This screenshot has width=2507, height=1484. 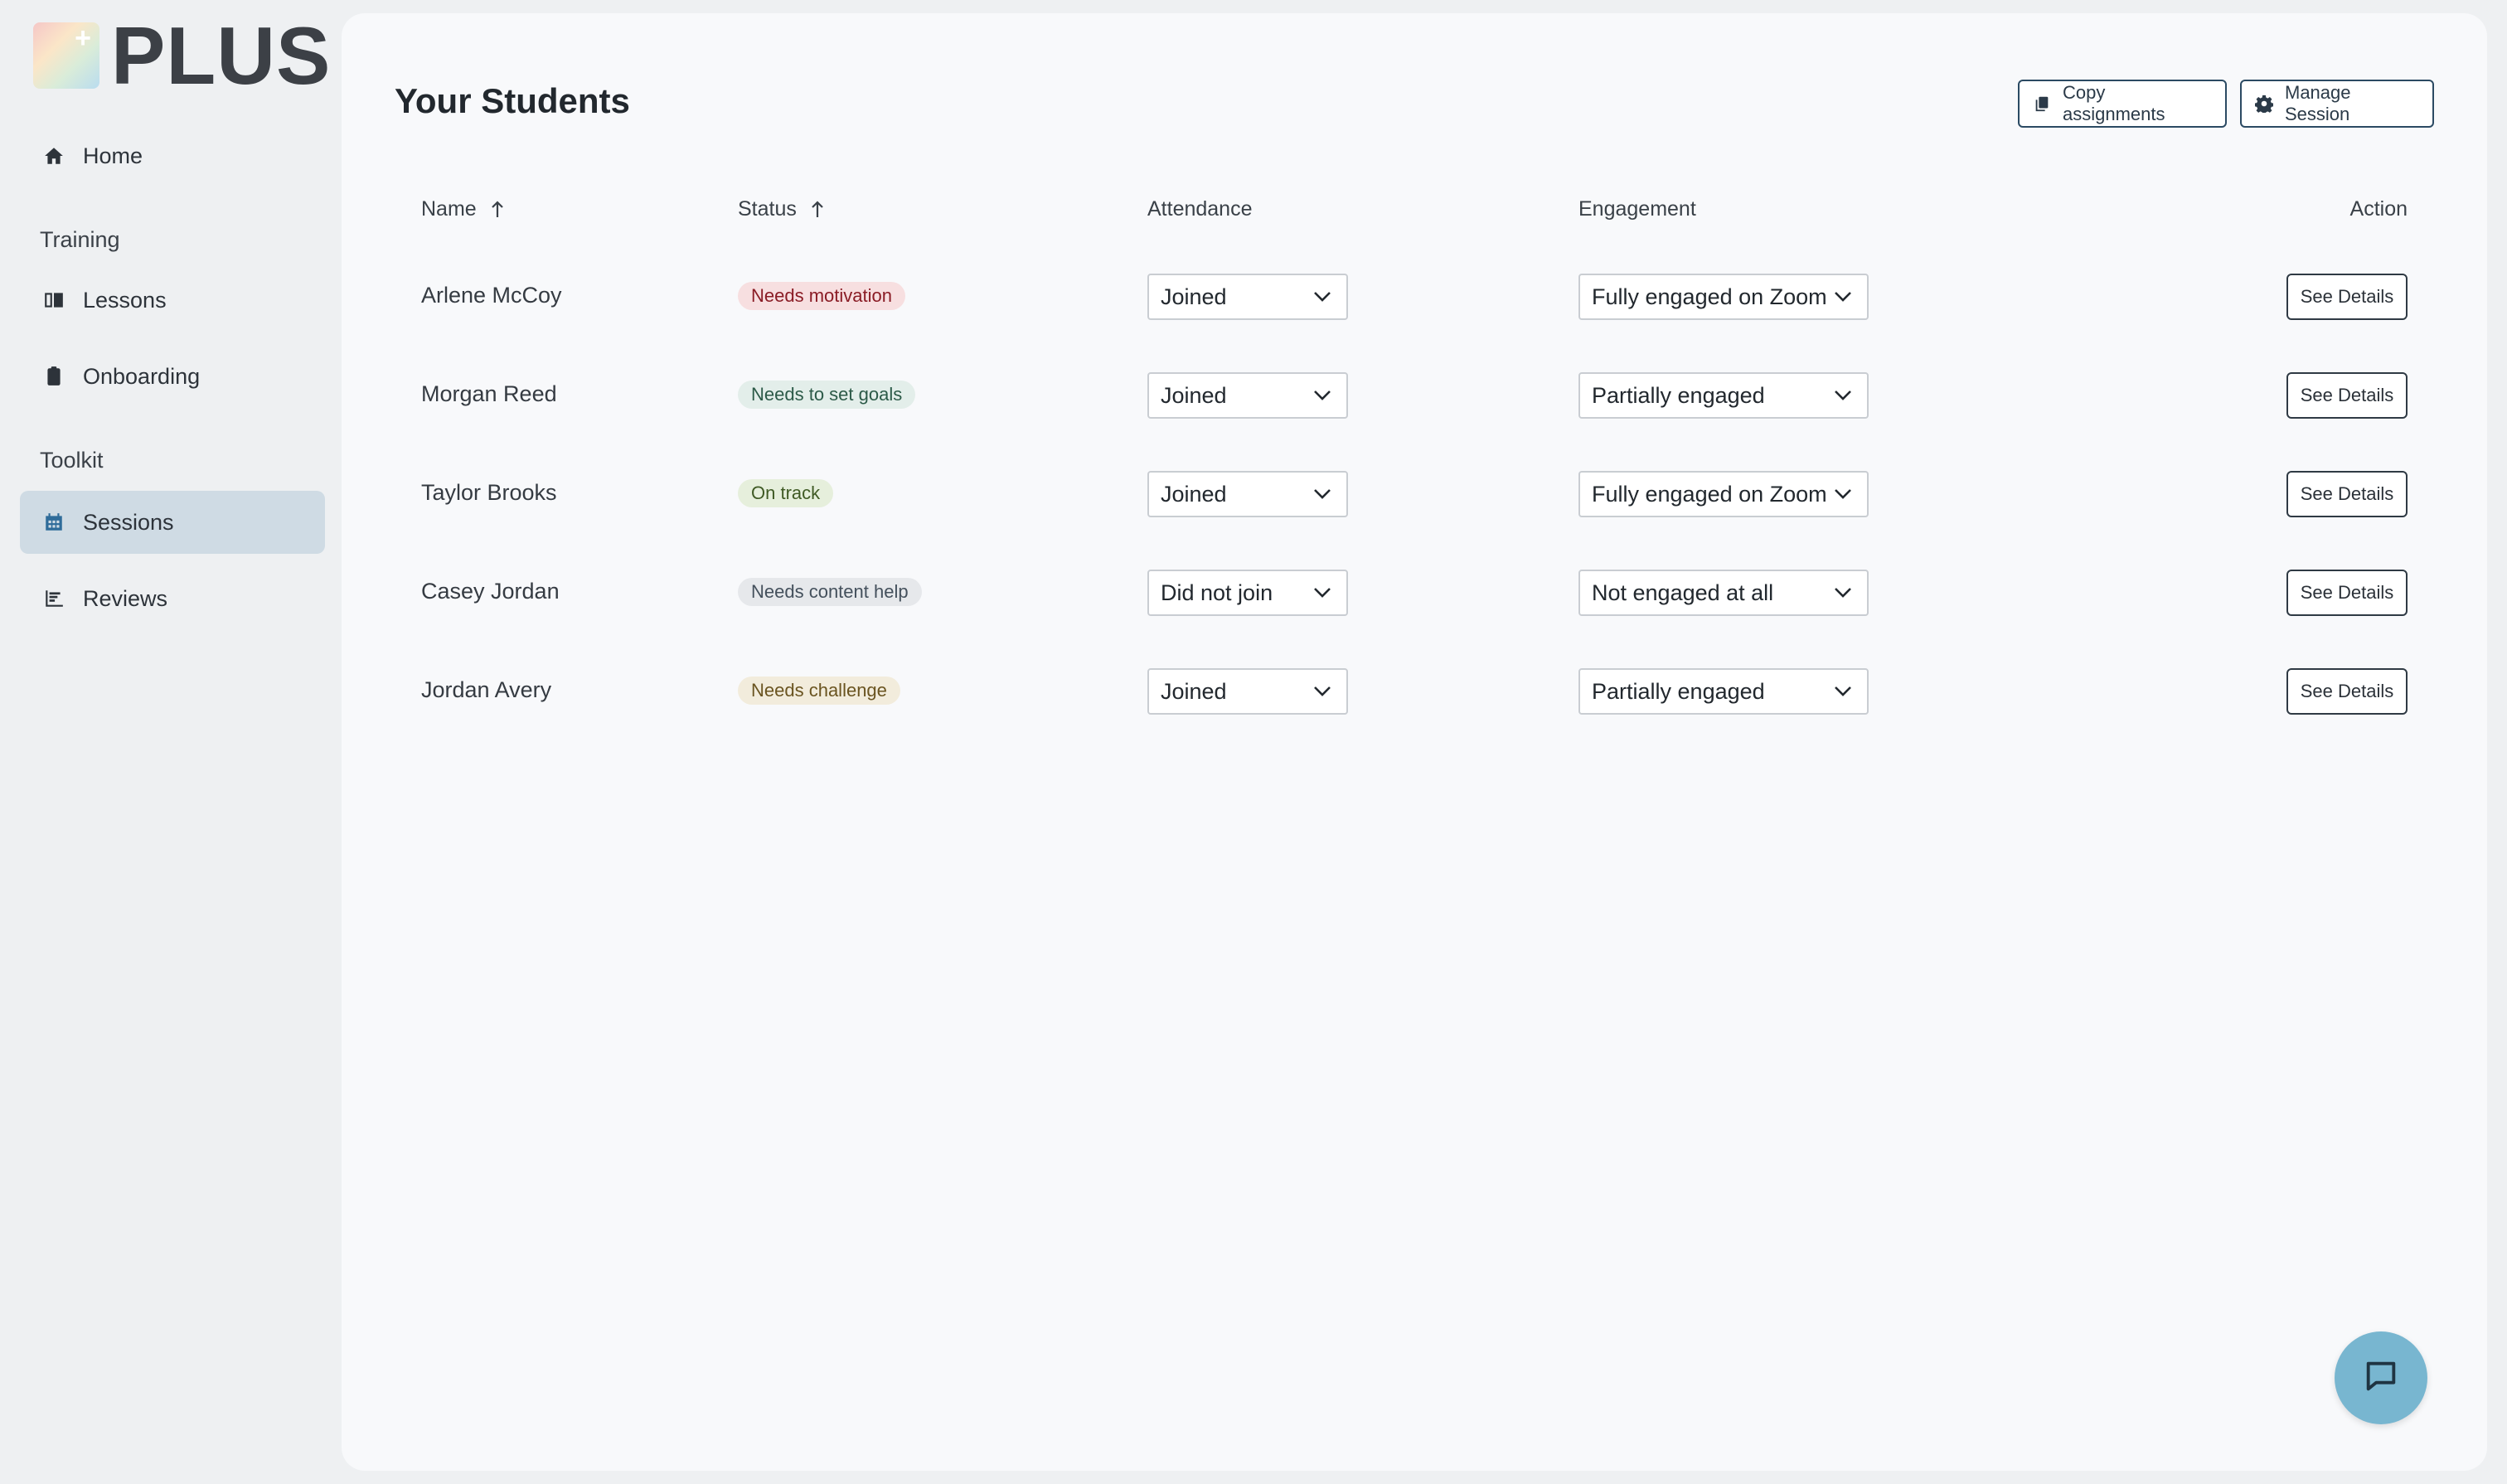 What do you see at coordinates (72, 460) in the screenshot?
I see `sidebar-section-toolkit: Toolkit` at bounding box center [72, 460].